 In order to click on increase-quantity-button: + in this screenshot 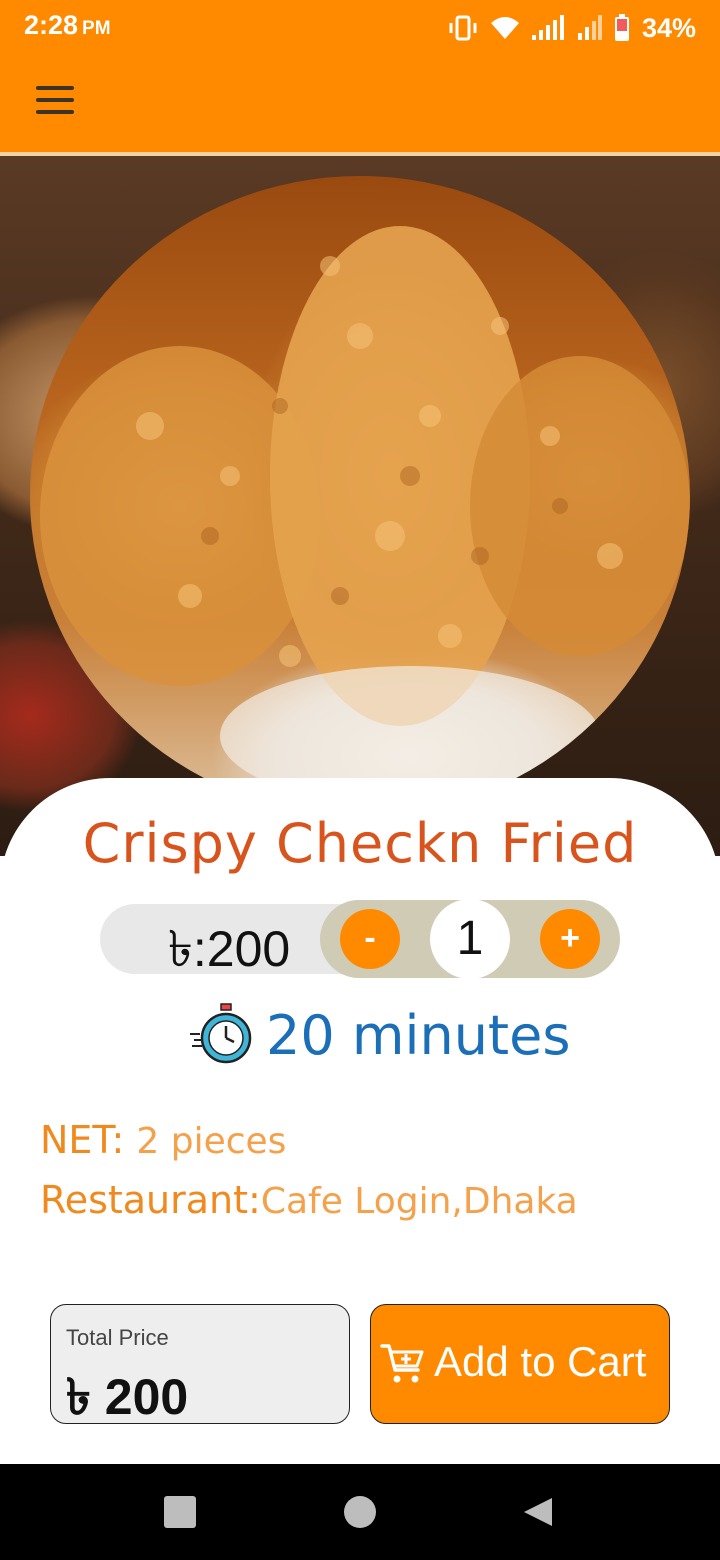, I will do `click(570, 939)`.